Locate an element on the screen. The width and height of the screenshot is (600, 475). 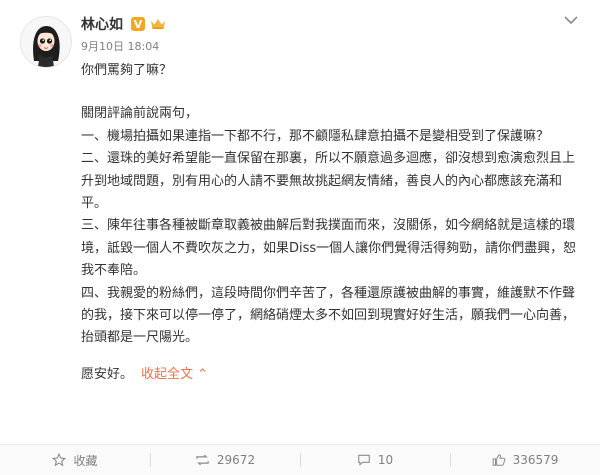
favorite-label: 收藏 is located at coordinates (85, 460).